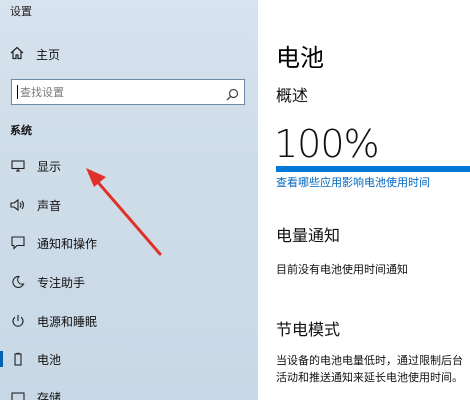  Describe the element at coordinates (18, 282) in the screenshot. I see `moon-icon` at that location.